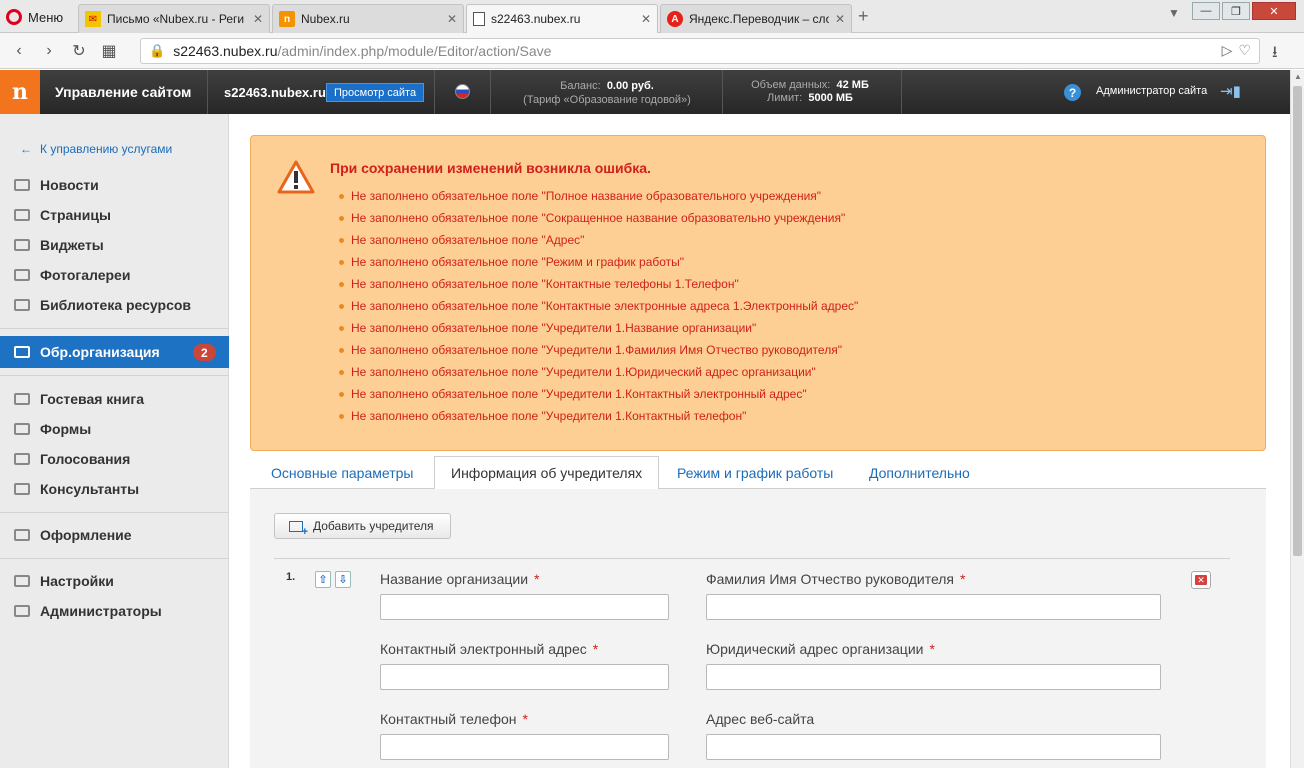 Image resolution: width=1304 pixels, height=768 pixels. Describe the element at coordinates (119, 352) in the screenshot. I see `sidebar-item-organization: Обр.организация 2` at that location.